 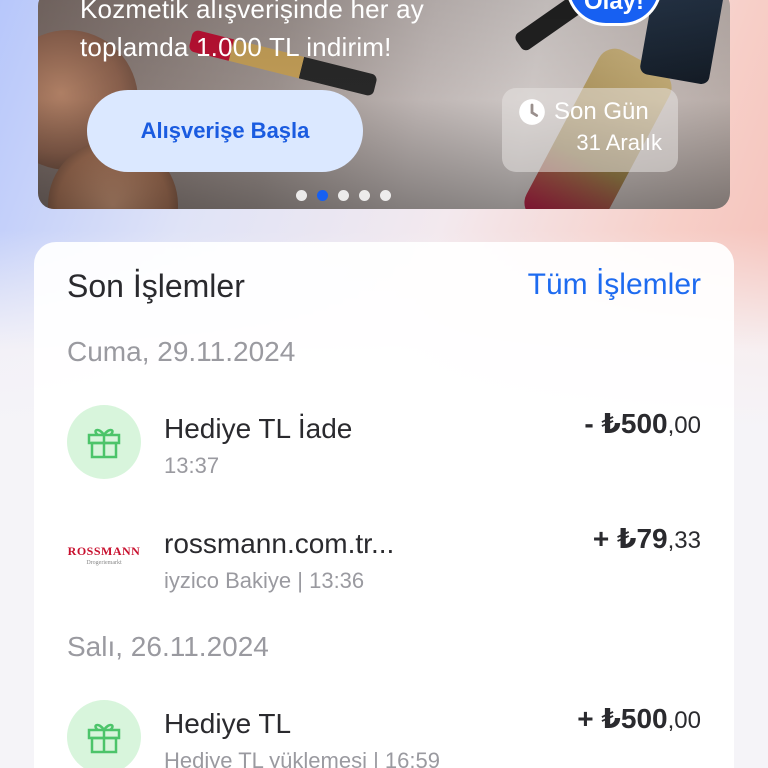 I want to click on transaction-row: Hediye TL İade 13:37 - ₺500,00, so click(x=384, y=445).